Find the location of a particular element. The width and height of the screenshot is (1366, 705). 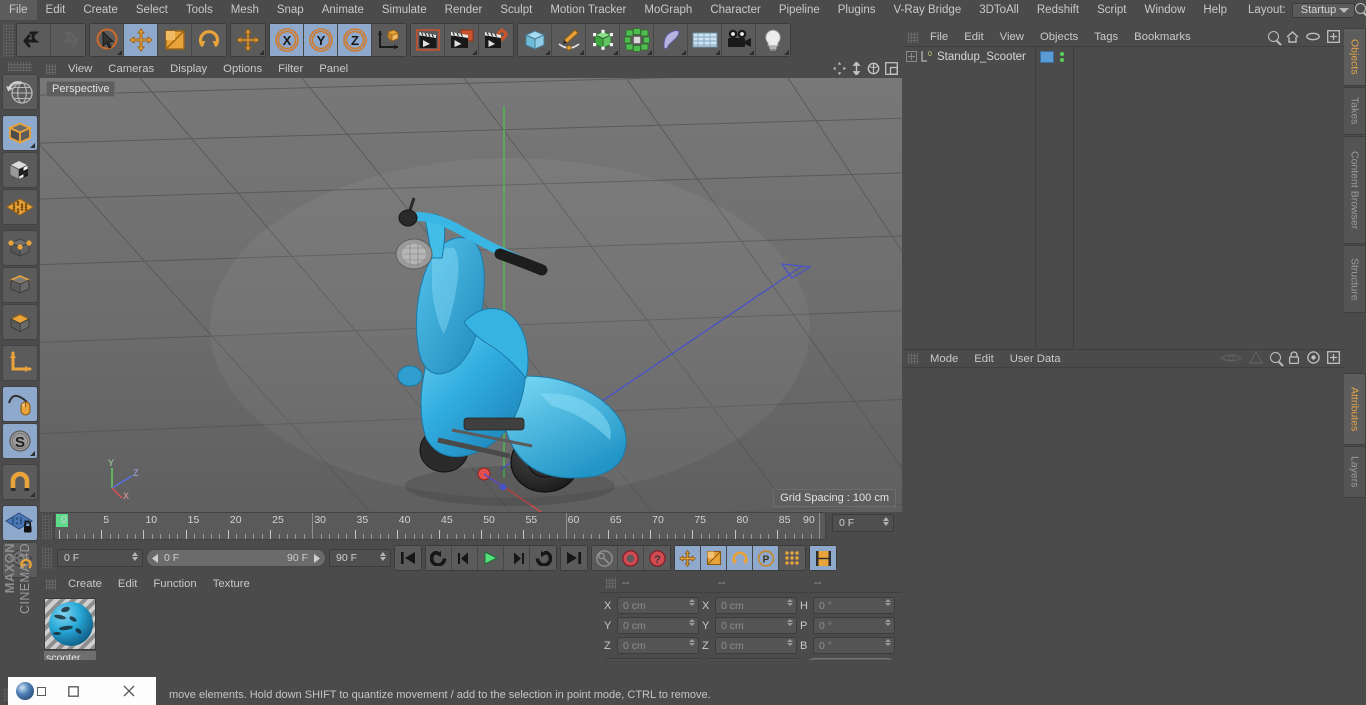

next-frame-button is located at coordinates (517, 558).